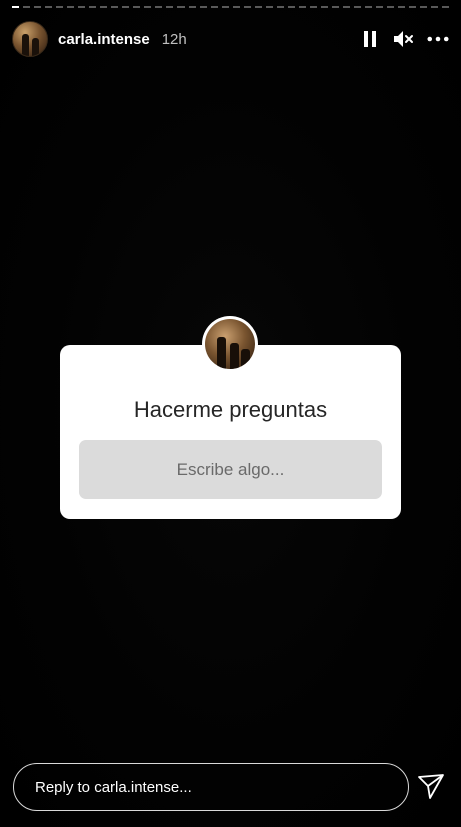 The width and height of the screenshot is (461, 827). Describe the element at coordinates (231, 7) in the screenshot. I see `story-progress-bar` at that location.